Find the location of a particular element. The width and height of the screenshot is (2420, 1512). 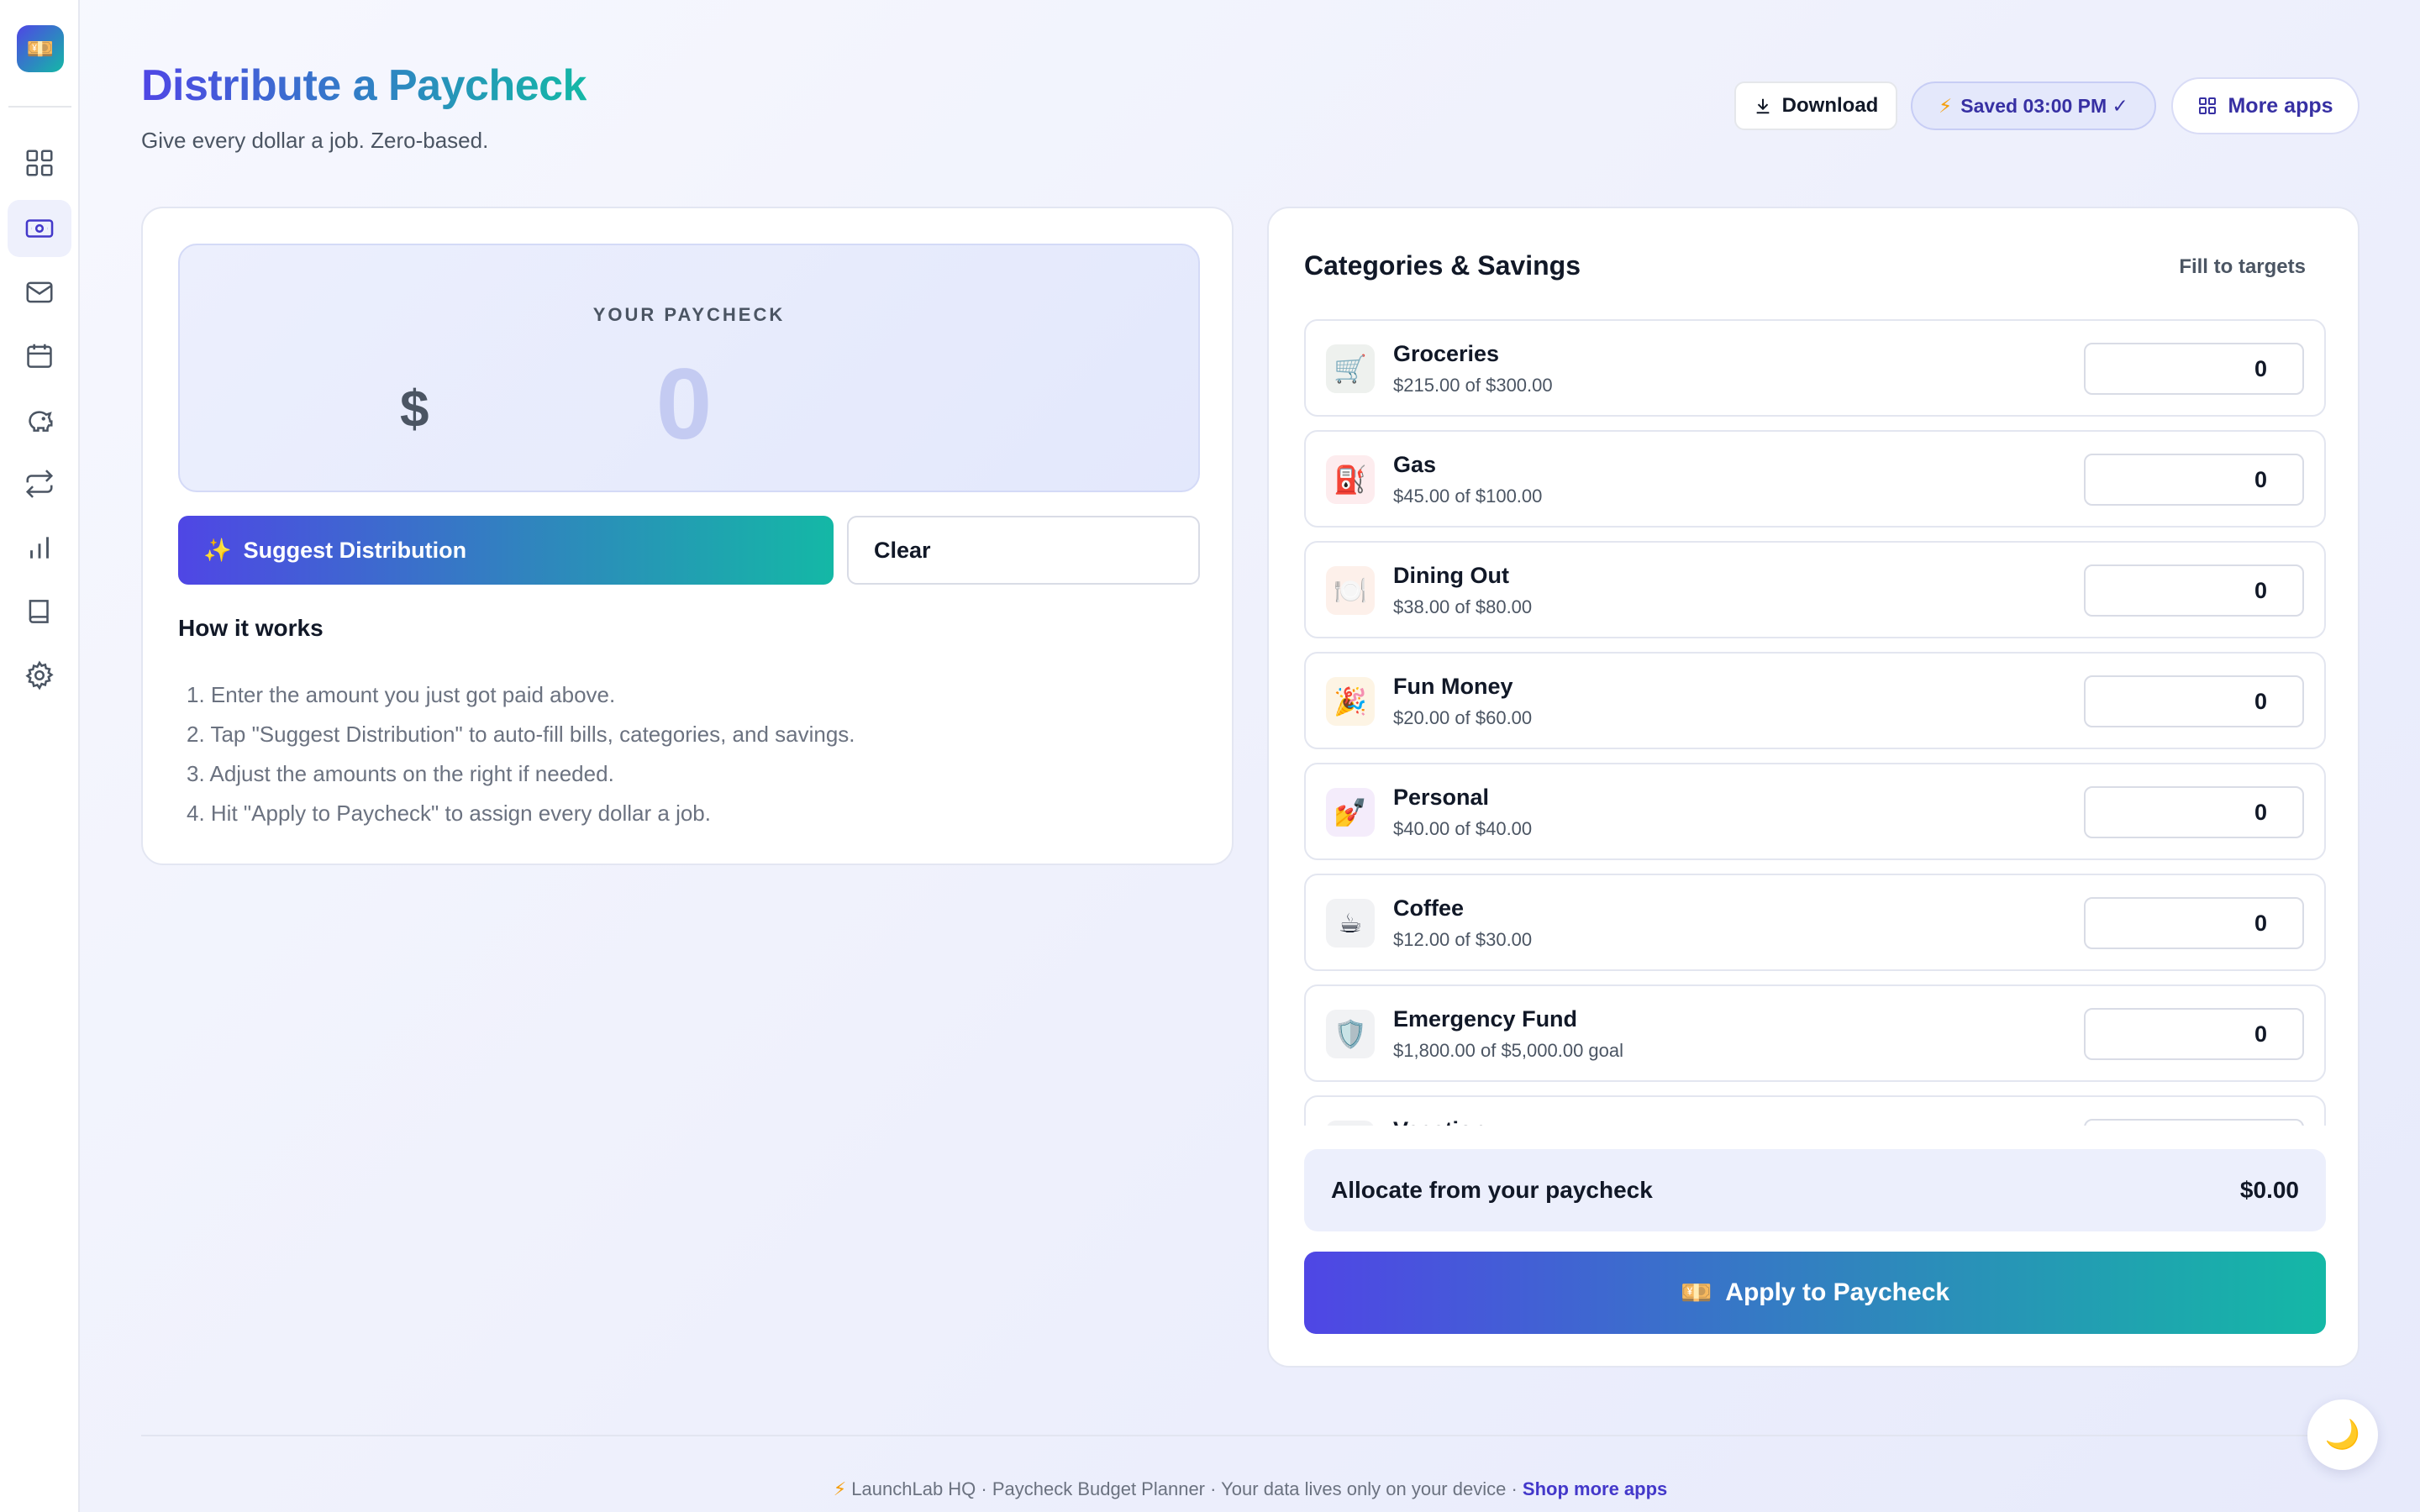

mail-icon is located at coordinates (39, 292).